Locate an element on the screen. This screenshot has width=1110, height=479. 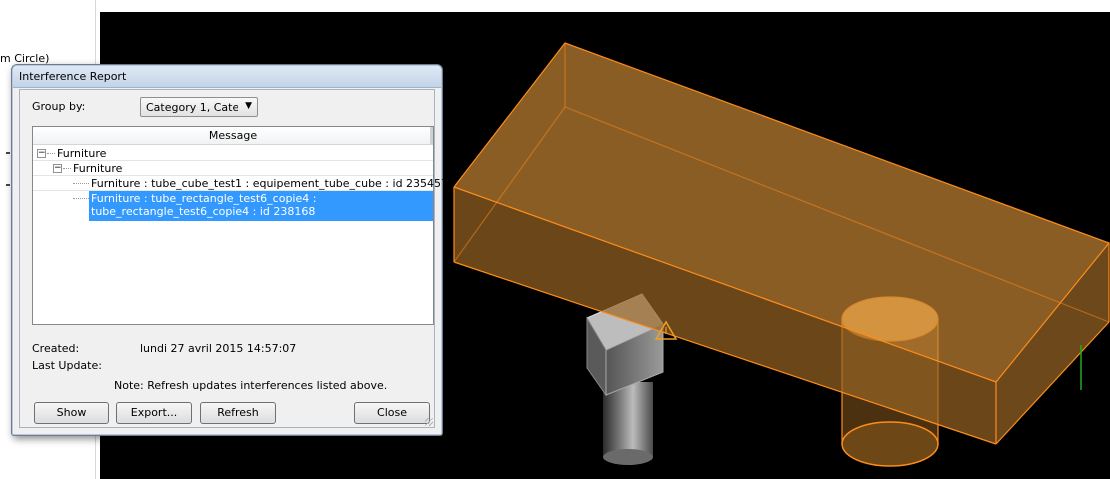
tree-node-subcategory: − Furniture is located at coordinates (233, 168).